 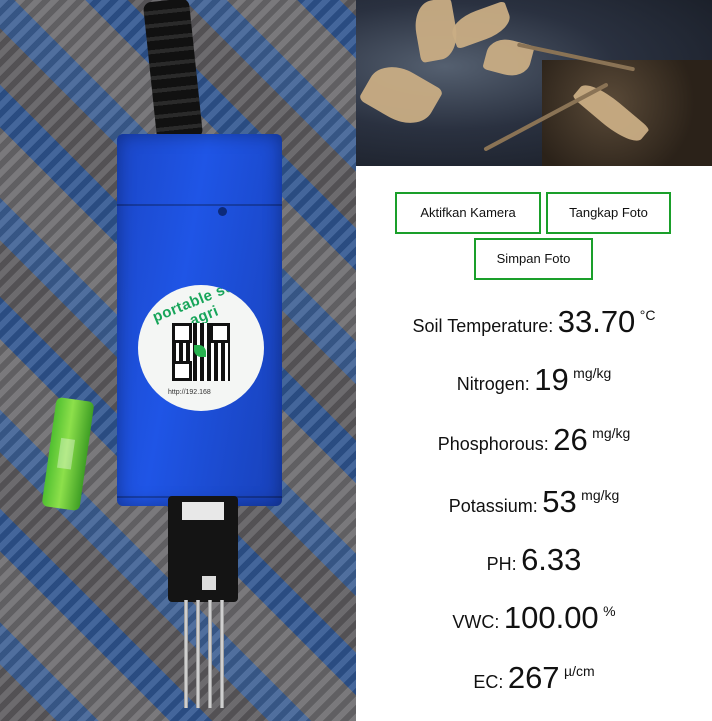 What do you see at coordinates (222, 211) in the screenshot?
I see `bag-hole` at bounding box center [222, 211].